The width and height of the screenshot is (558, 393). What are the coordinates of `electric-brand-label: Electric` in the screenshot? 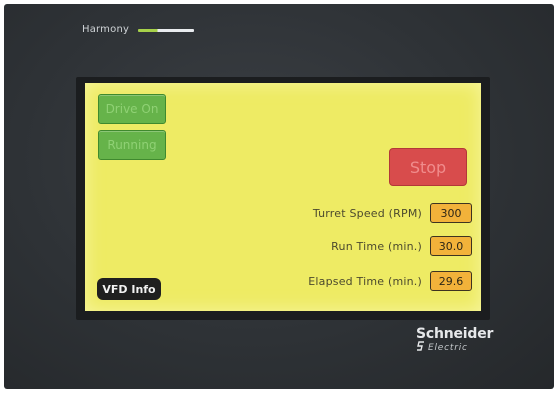 It's located at (448, 348).